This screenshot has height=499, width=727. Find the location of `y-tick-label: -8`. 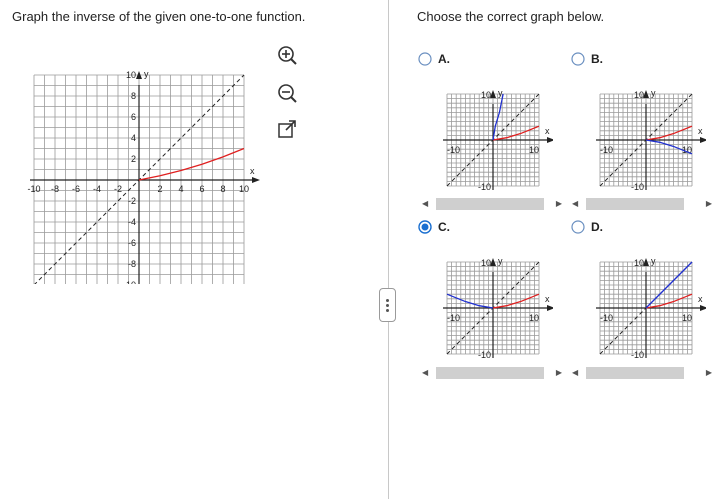

y-tick-label: -8 is located at coordinates (132, 264).